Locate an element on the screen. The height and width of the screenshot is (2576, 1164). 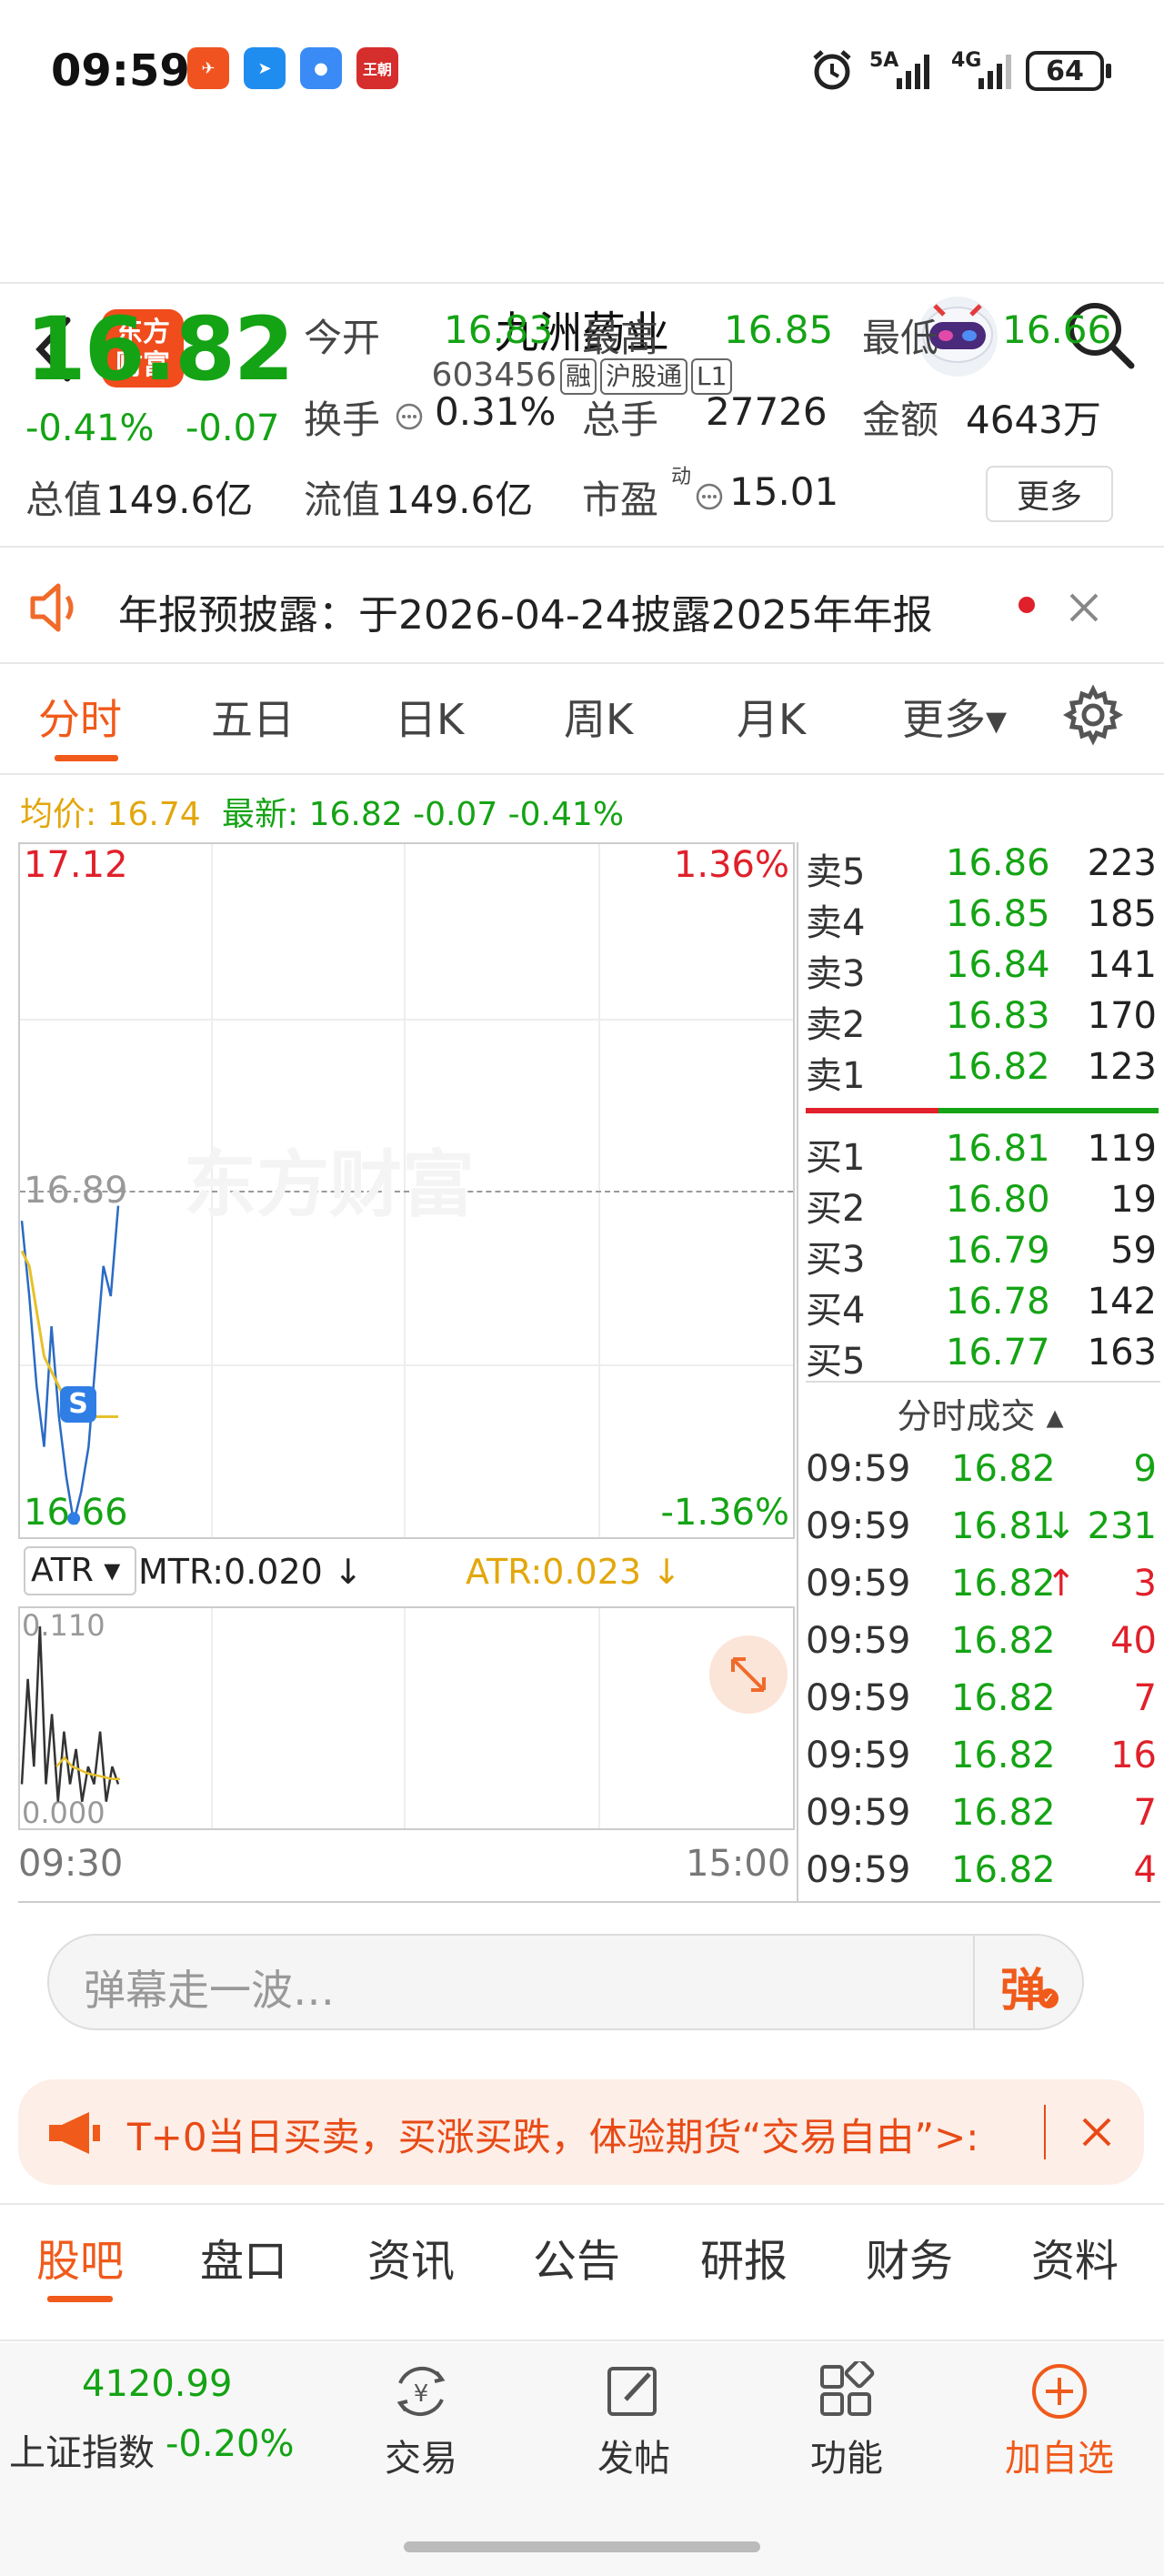
signal-marker: S is located at coordinates (78, 1404).